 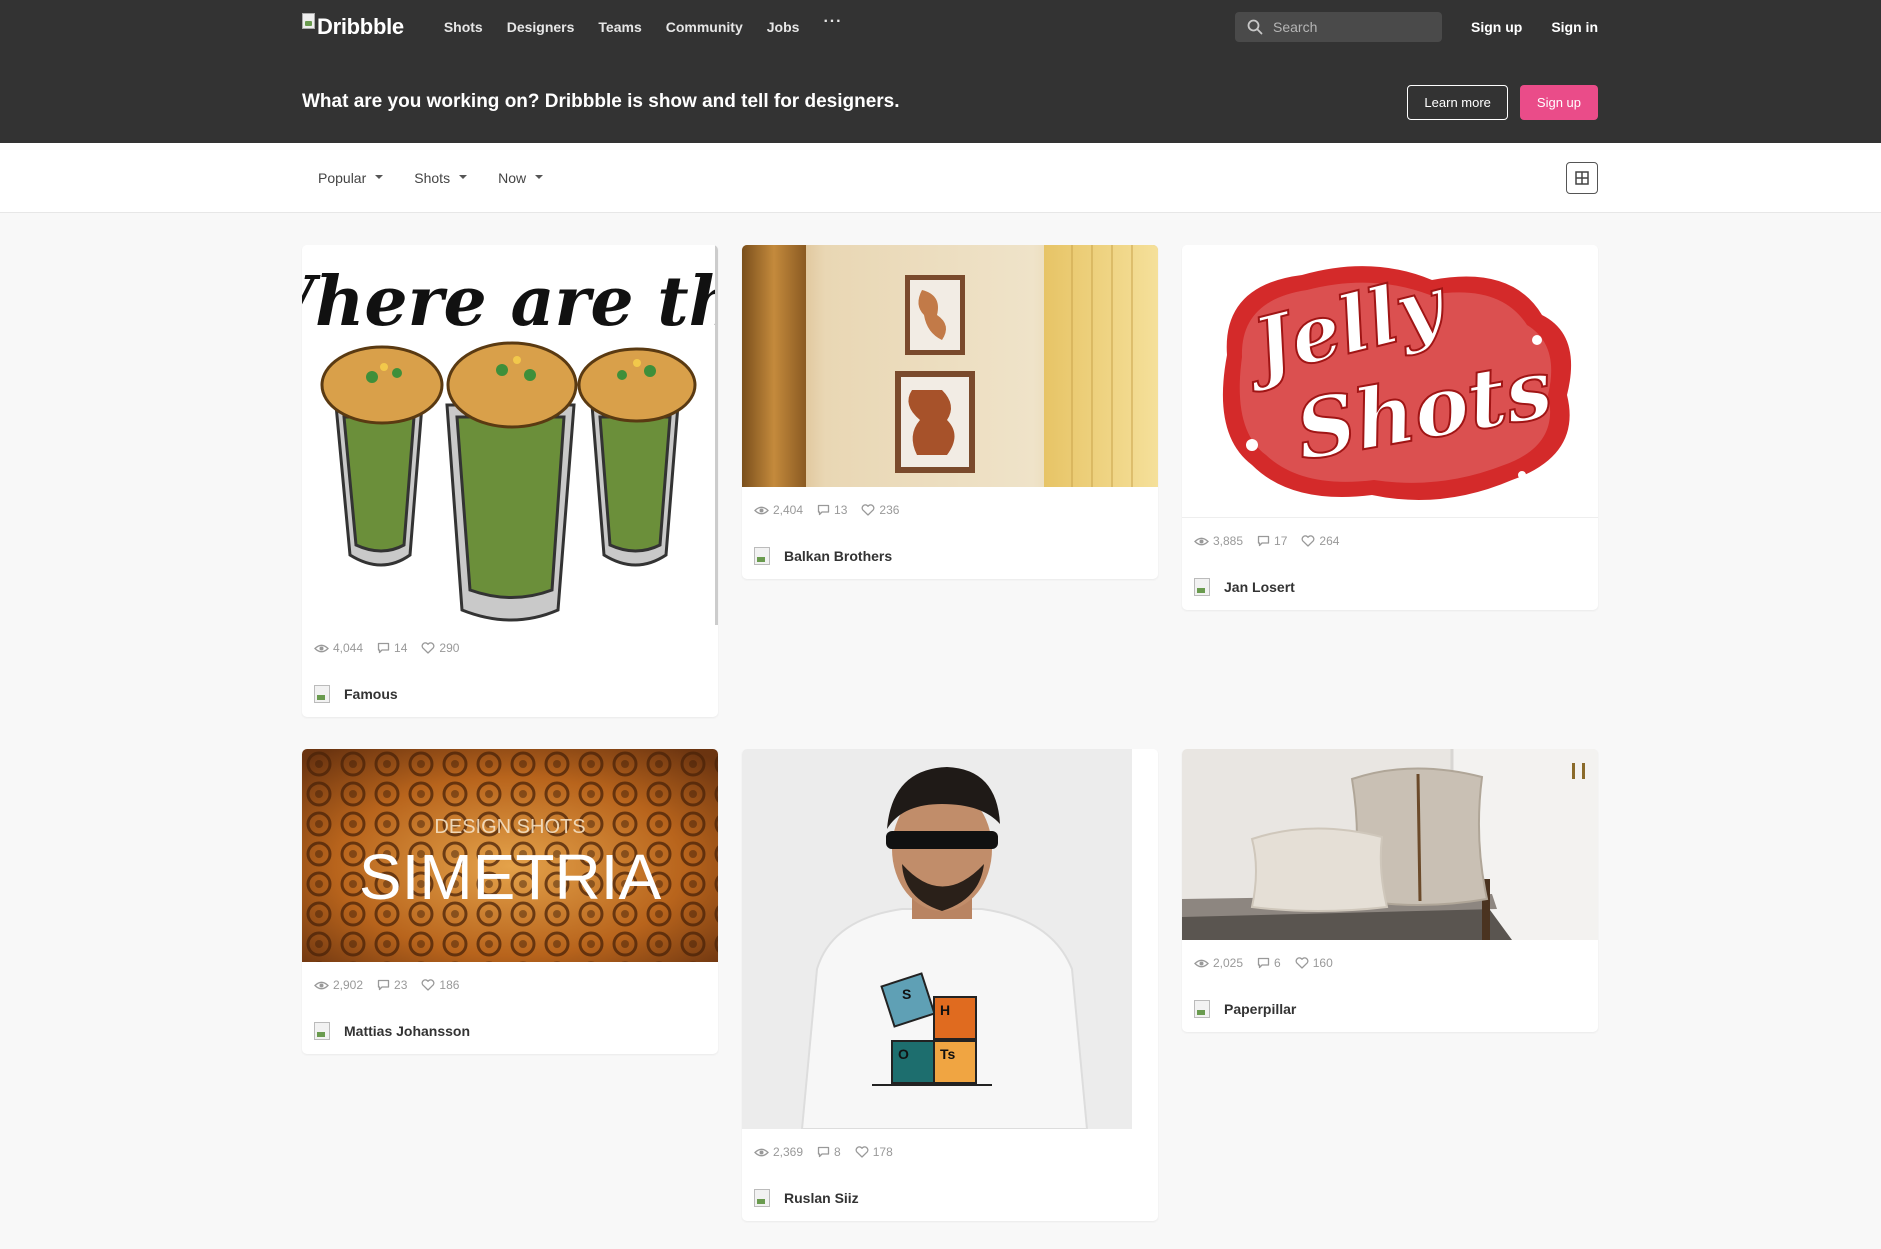 What do you see at coordinates (889, 510) in the screenshot?
I see `likes-count: 236` at bounding box center [889, 510].